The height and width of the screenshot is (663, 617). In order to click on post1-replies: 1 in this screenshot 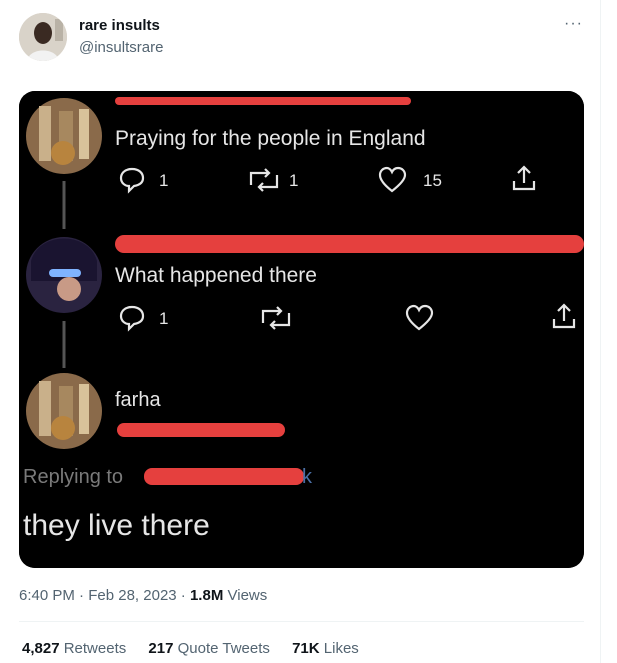, I will do `click(163, 180)`.